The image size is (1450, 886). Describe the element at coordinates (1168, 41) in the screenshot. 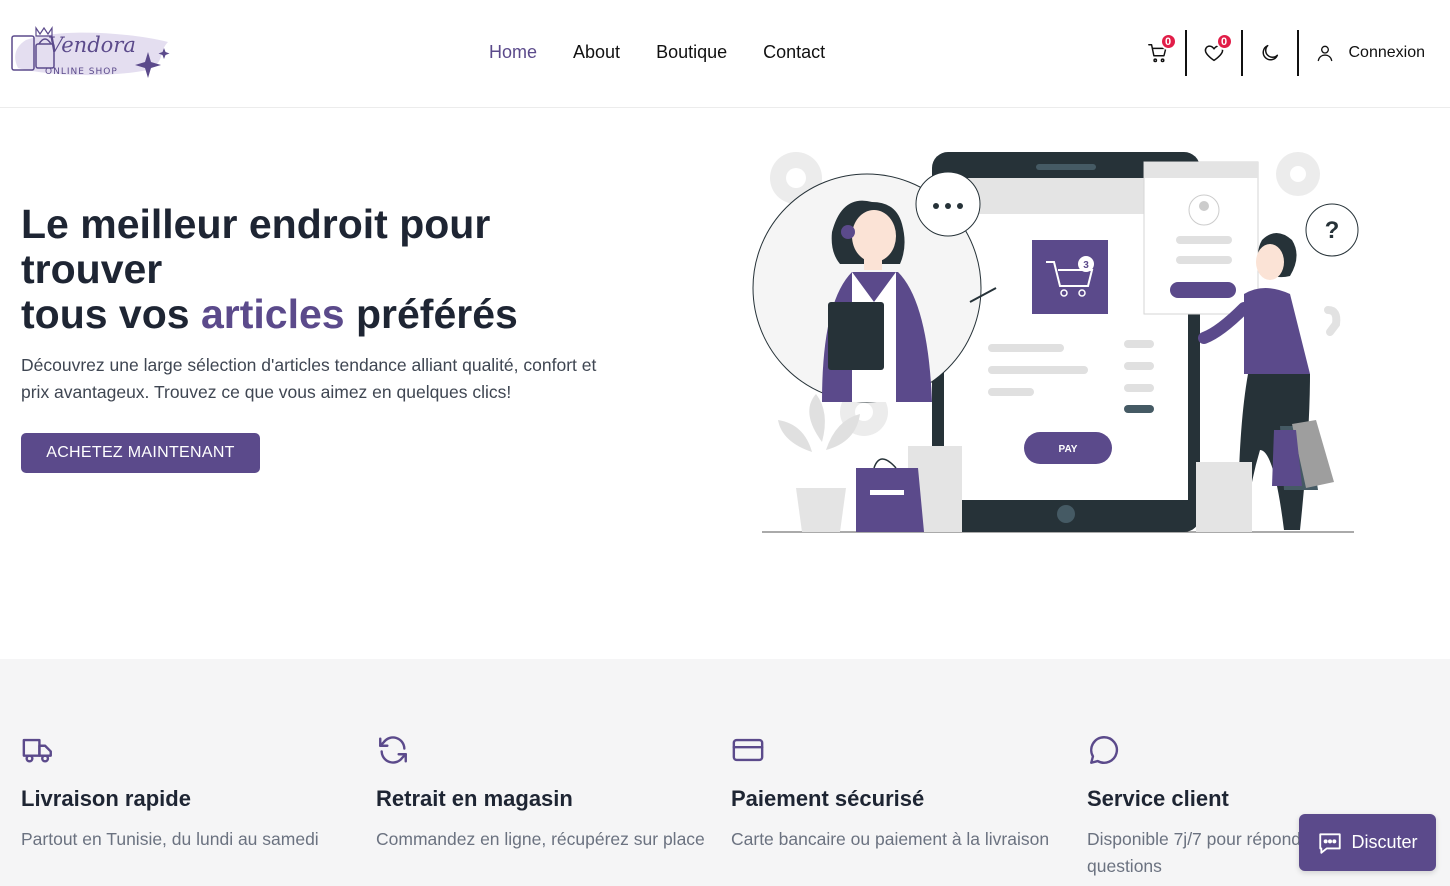

I see `cart-count-badge: 0` at that location.